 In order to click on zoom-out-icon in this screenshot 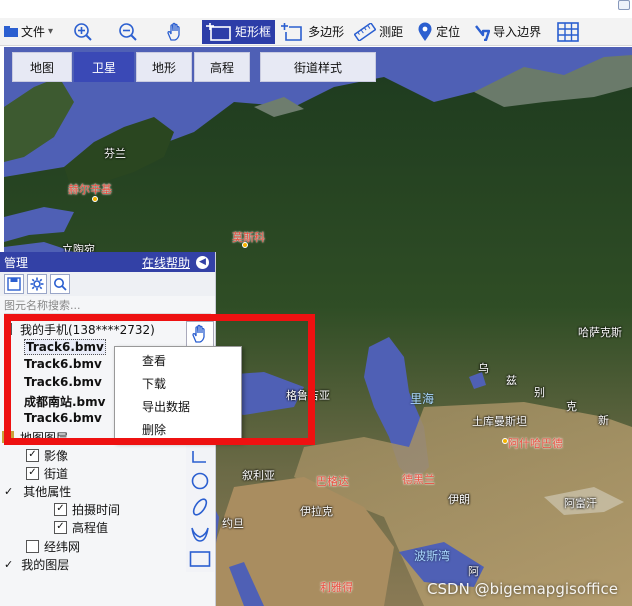, I will do `click(128, 32)`.